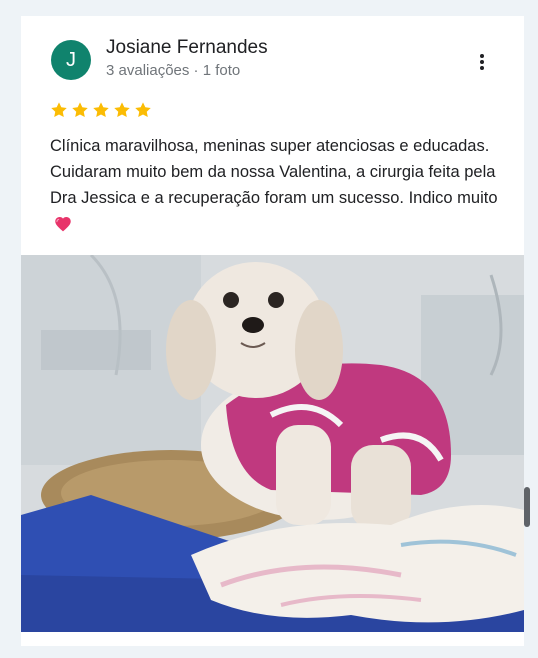 The height and width of the screenshot is (658, 538). Describe the element at coordinates (527, 507) in the screenshot. I see `scrollbar-thumb` at that location.